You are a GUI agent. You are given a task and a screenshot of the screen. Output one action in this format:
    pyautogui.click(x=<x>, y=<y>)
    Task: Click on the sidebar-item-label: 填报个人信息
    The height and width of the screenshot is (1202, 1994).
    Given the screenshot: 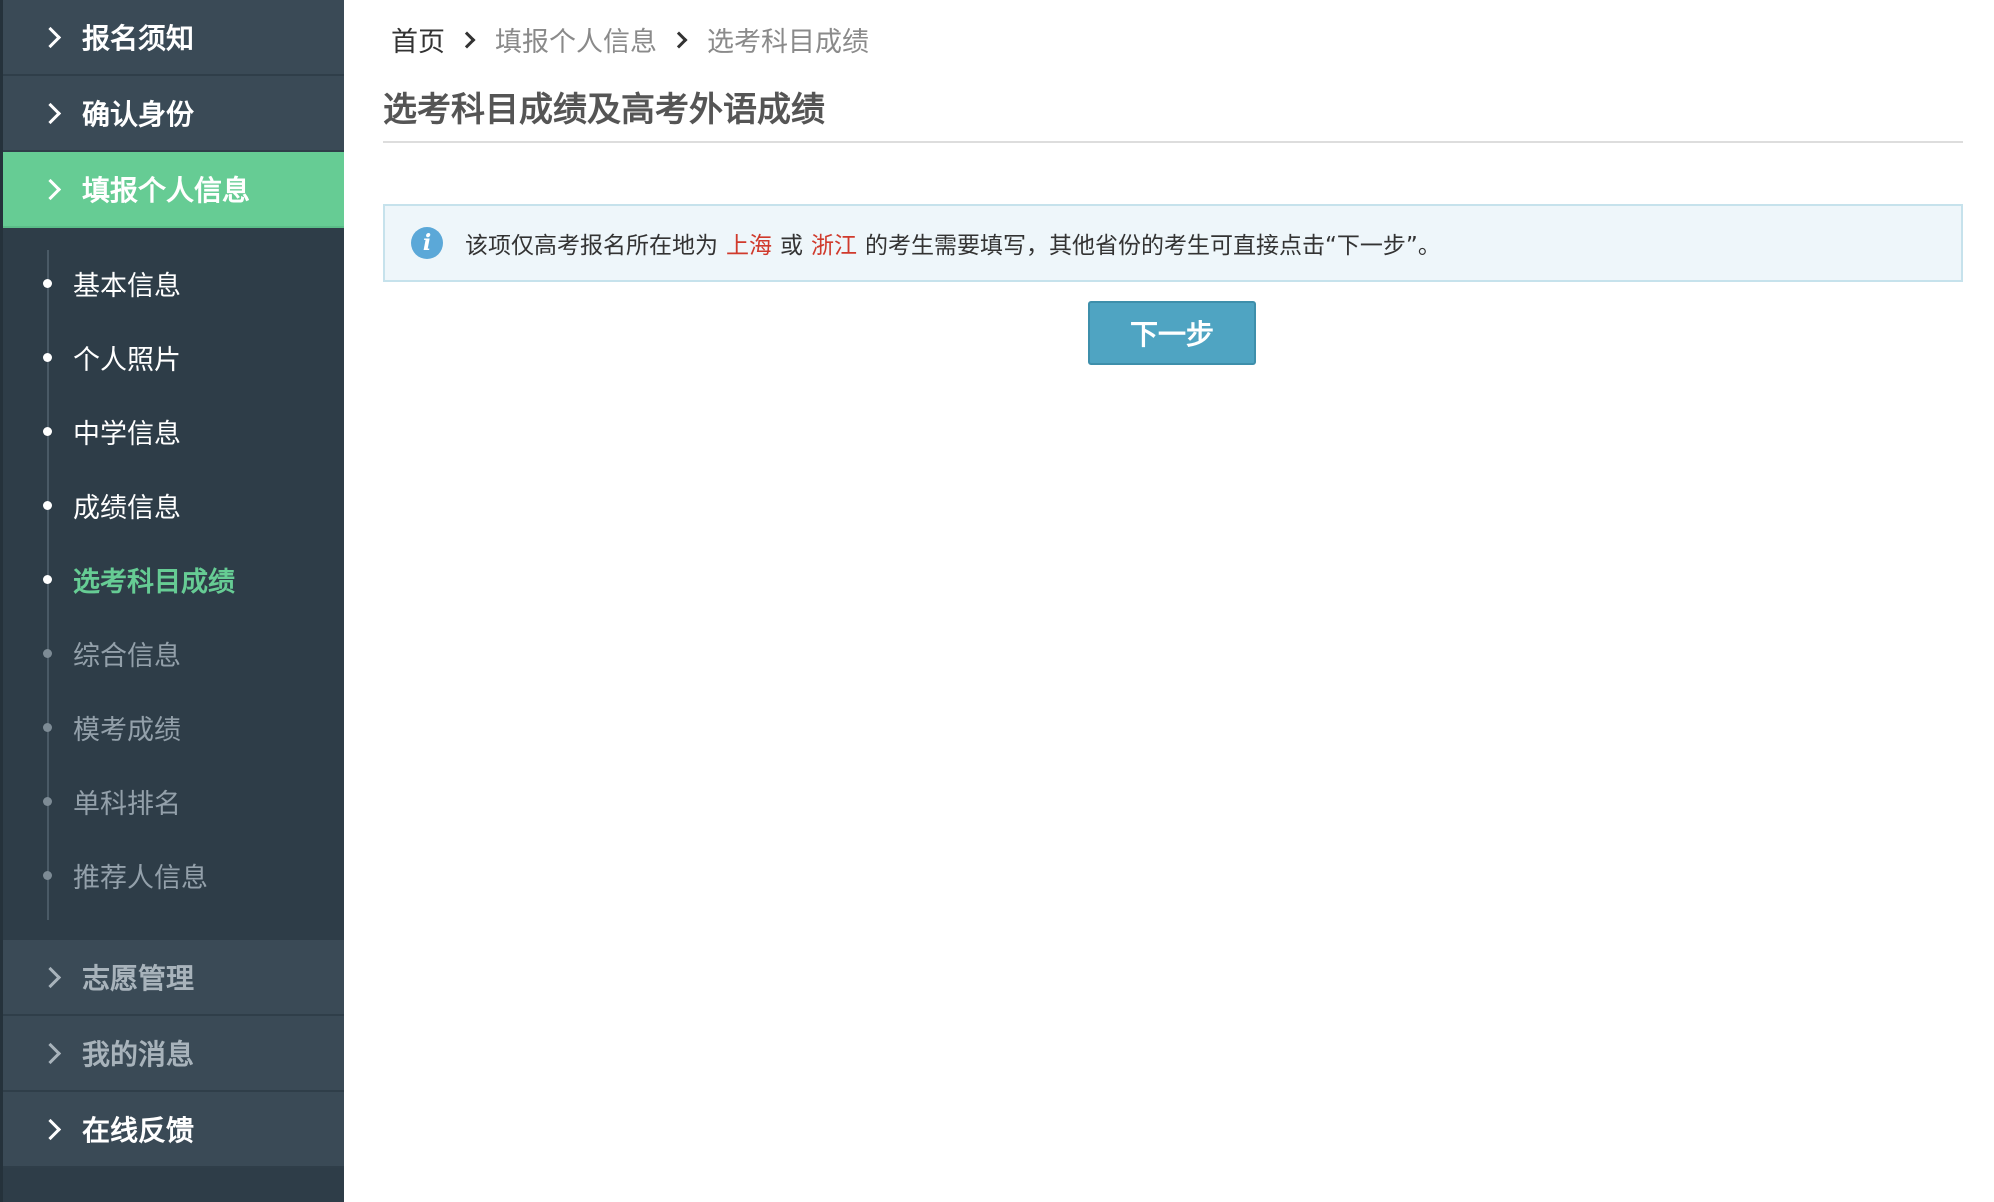 What is the action you would take?
    pyautogui.click(x=166, y=190)
    